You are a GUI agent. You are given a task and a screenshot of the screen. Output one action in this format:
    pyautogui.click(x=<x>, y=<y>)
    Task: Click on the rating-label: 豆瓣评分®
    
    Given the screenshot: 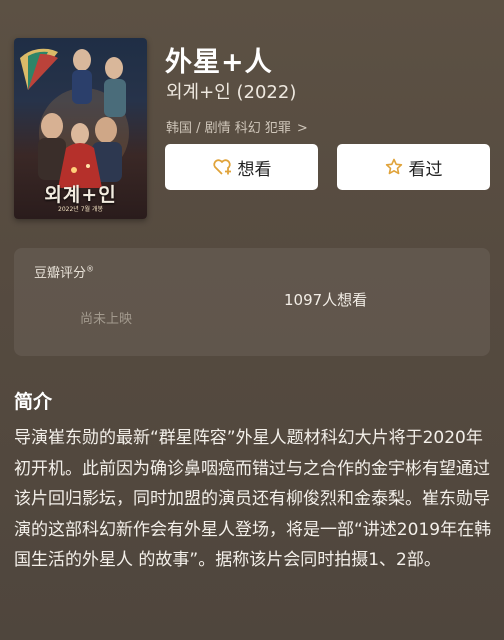 What is the action you would take?
    pyautogui.click(x=64, y=271)
    